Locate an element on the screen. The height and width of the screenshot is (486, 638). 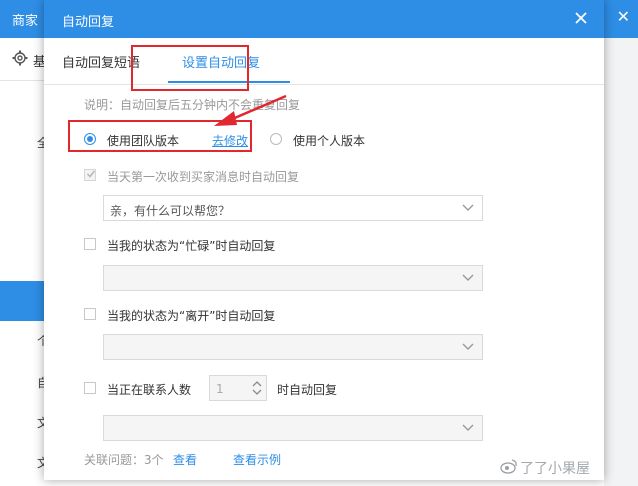
check-icon is located at coordinates (91, 174).